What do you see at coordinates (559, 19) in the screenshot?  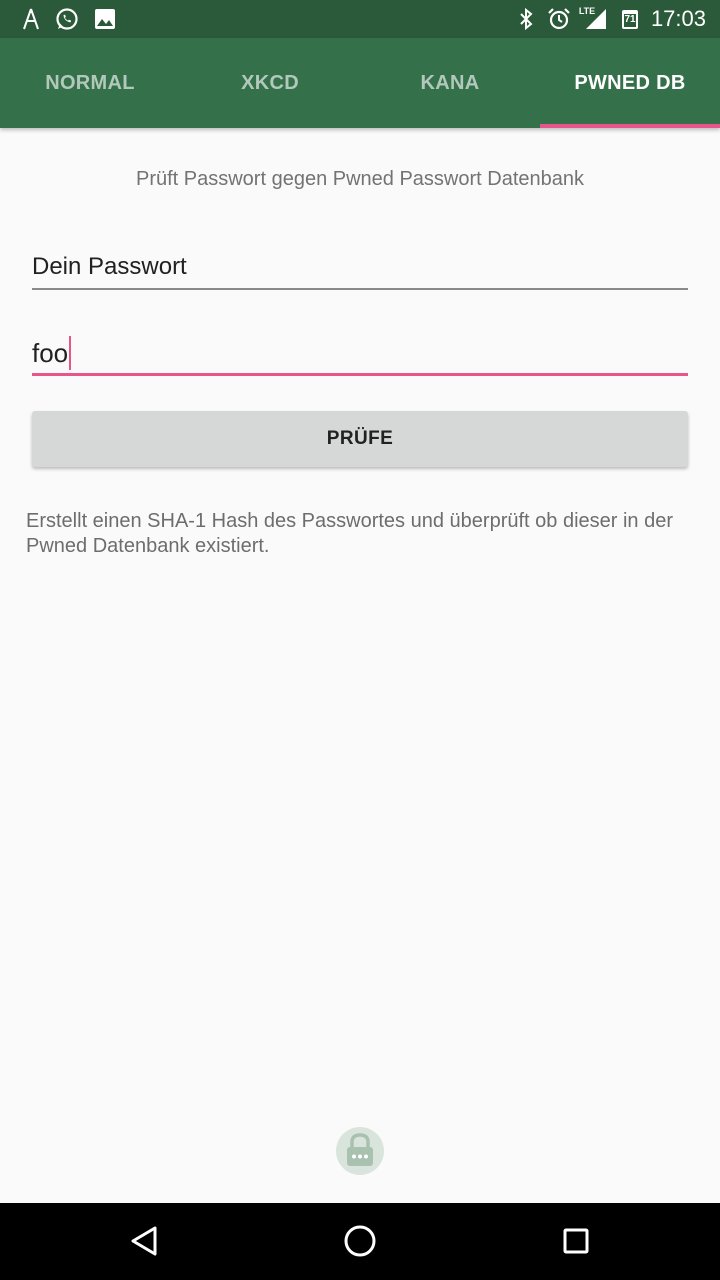 I see `alarm-icon` at bounding box center [559, 19].